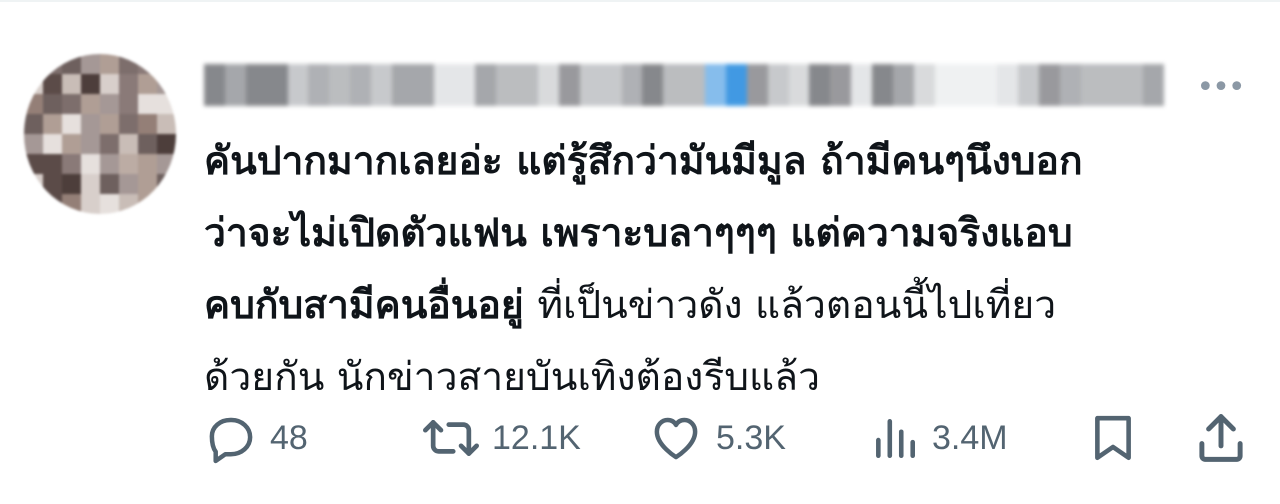 The width and height of the screenshot is (1280, 504). I want to click on tweet-actions-bar: 48 12.1K 5.3K 3.4M, so click(728, 438).